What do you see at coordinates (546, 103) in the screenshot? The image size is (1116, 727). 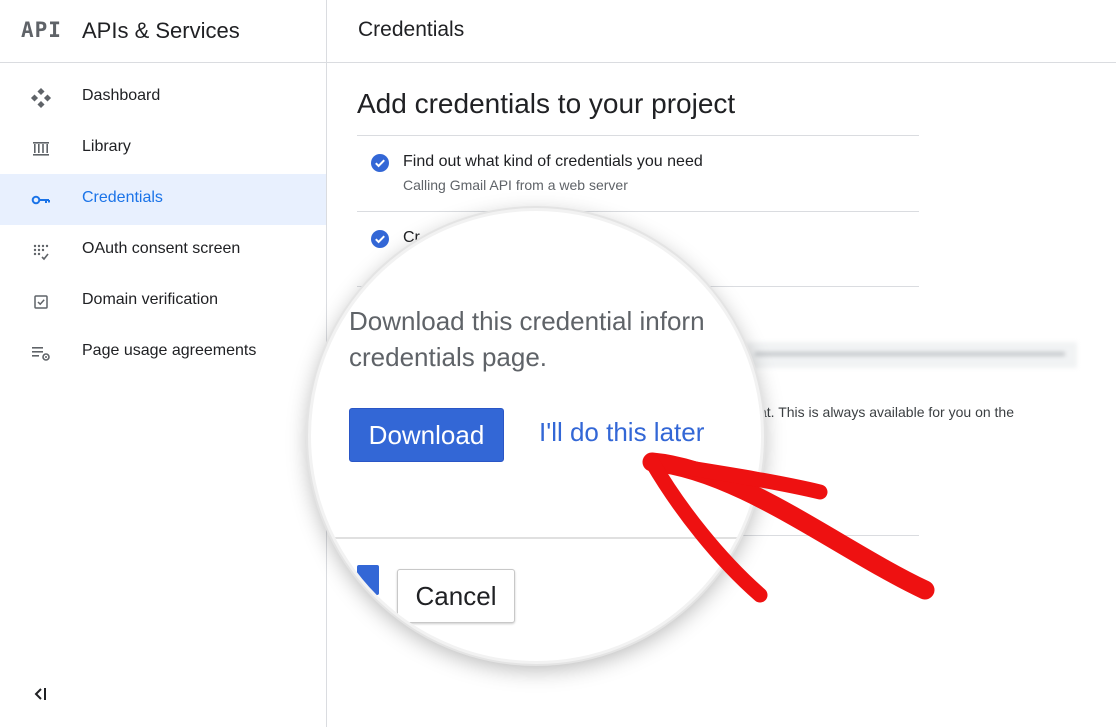 I see `section-heading: Add credentials to your project` at bounding box center [546, 103].